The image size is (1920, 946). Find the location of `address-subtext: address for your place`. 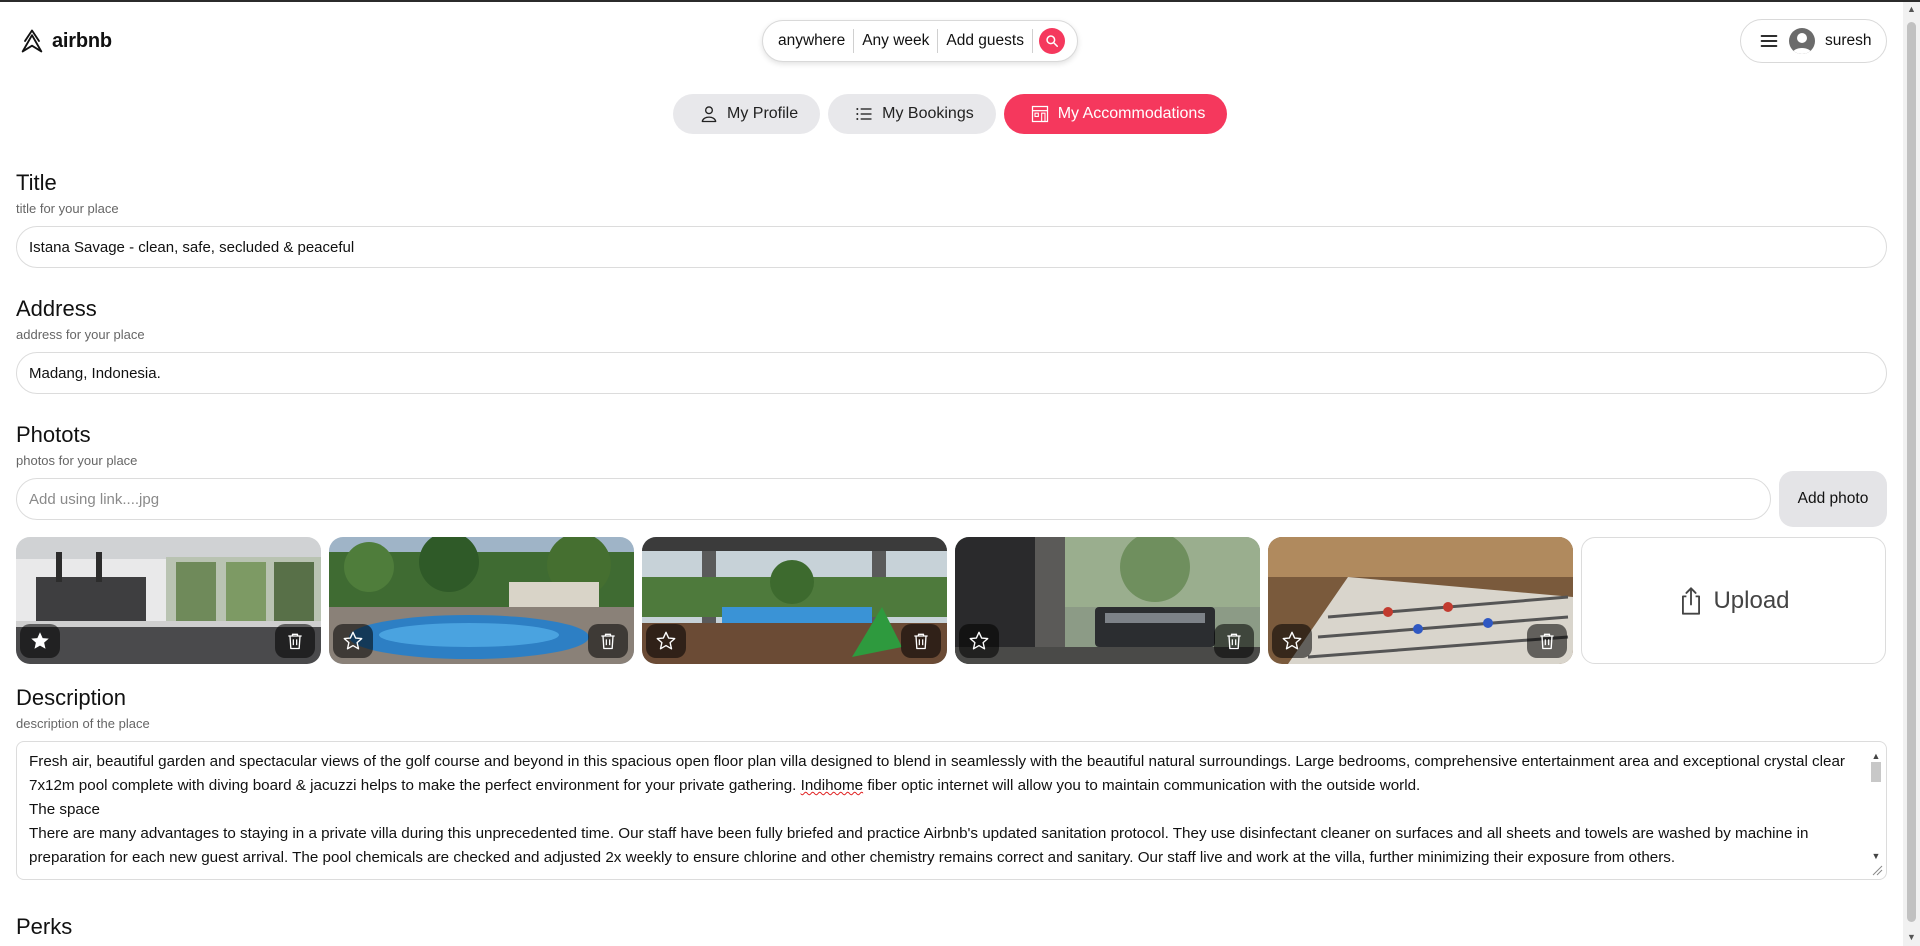

address-subtext: address for your place is located at coordinates (80, 334).